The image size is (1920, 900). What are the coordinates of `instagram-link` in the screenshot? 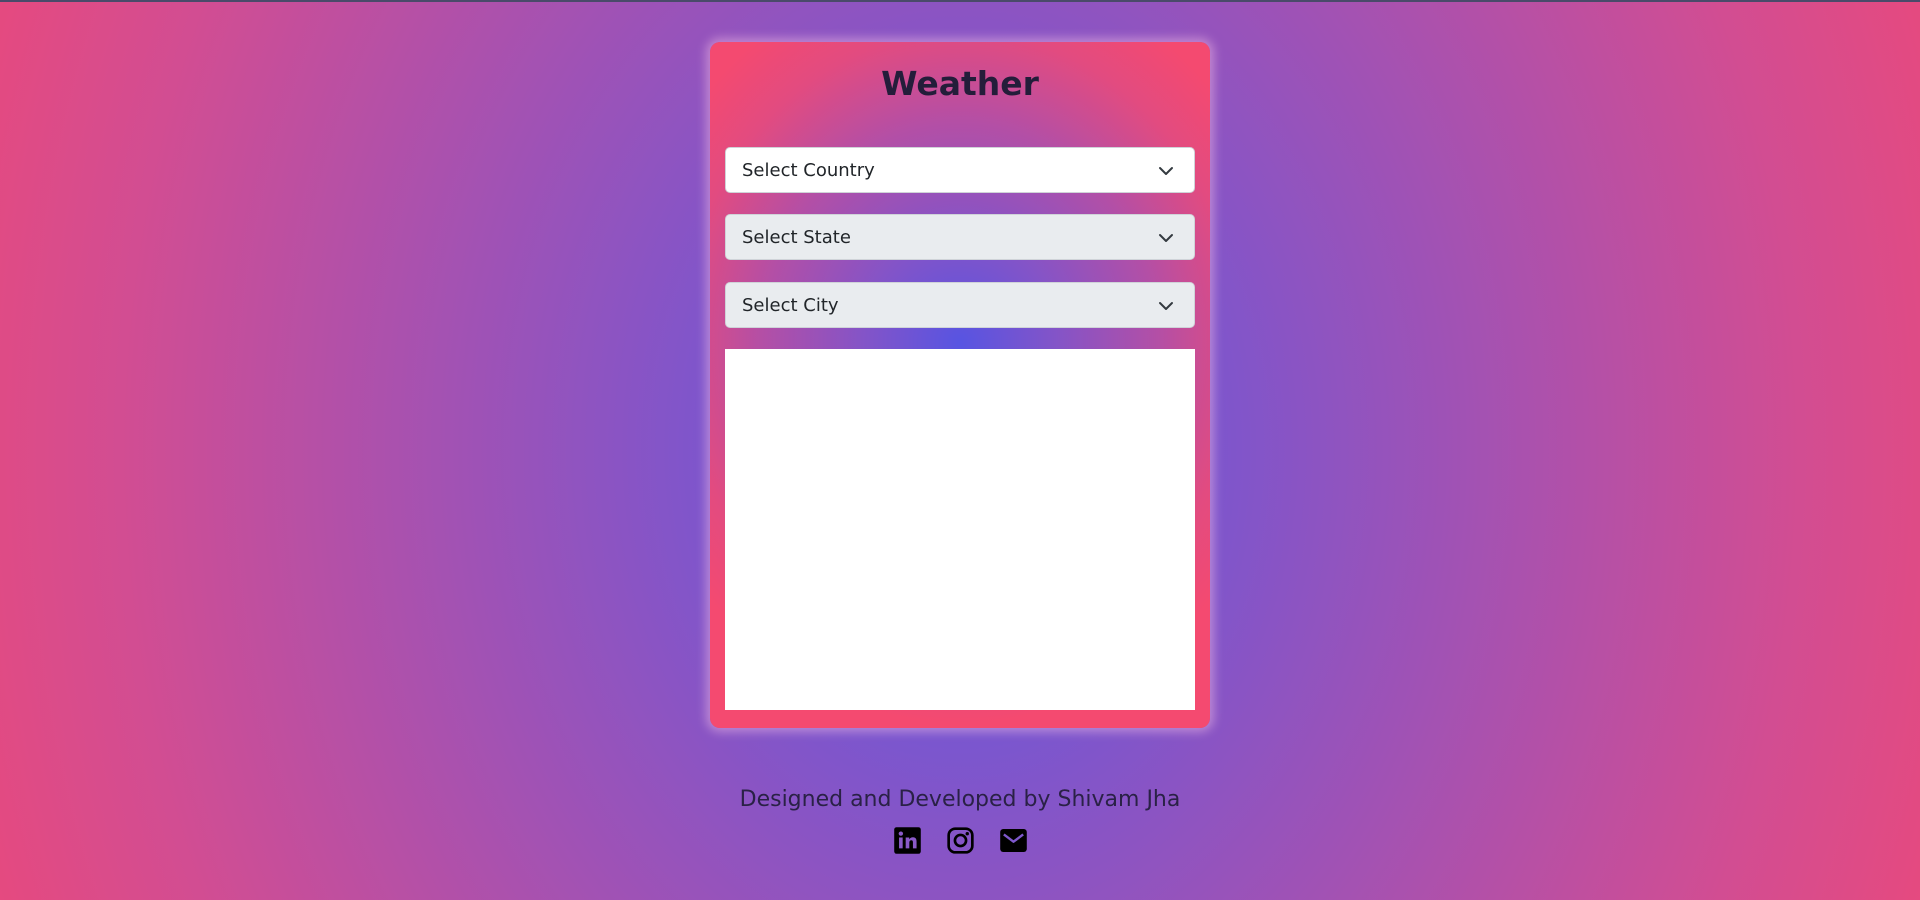 It's located at (960, 840).